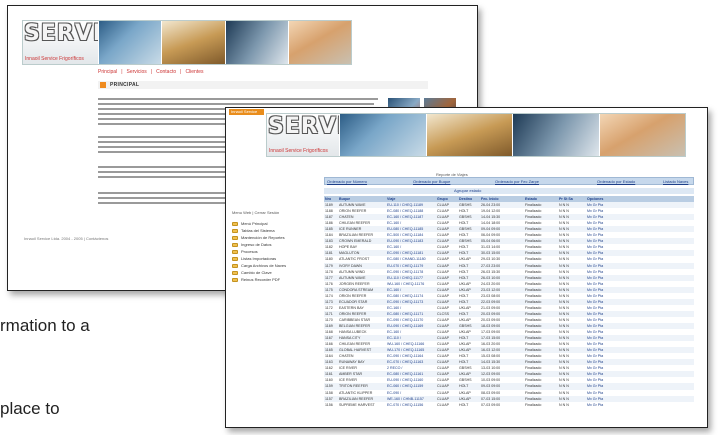 This screenshot has width=718, height=435. Describe the element at coordinates (491, 350) in the screenshot. I see `table-cell: 16-03 12:00` at that location.